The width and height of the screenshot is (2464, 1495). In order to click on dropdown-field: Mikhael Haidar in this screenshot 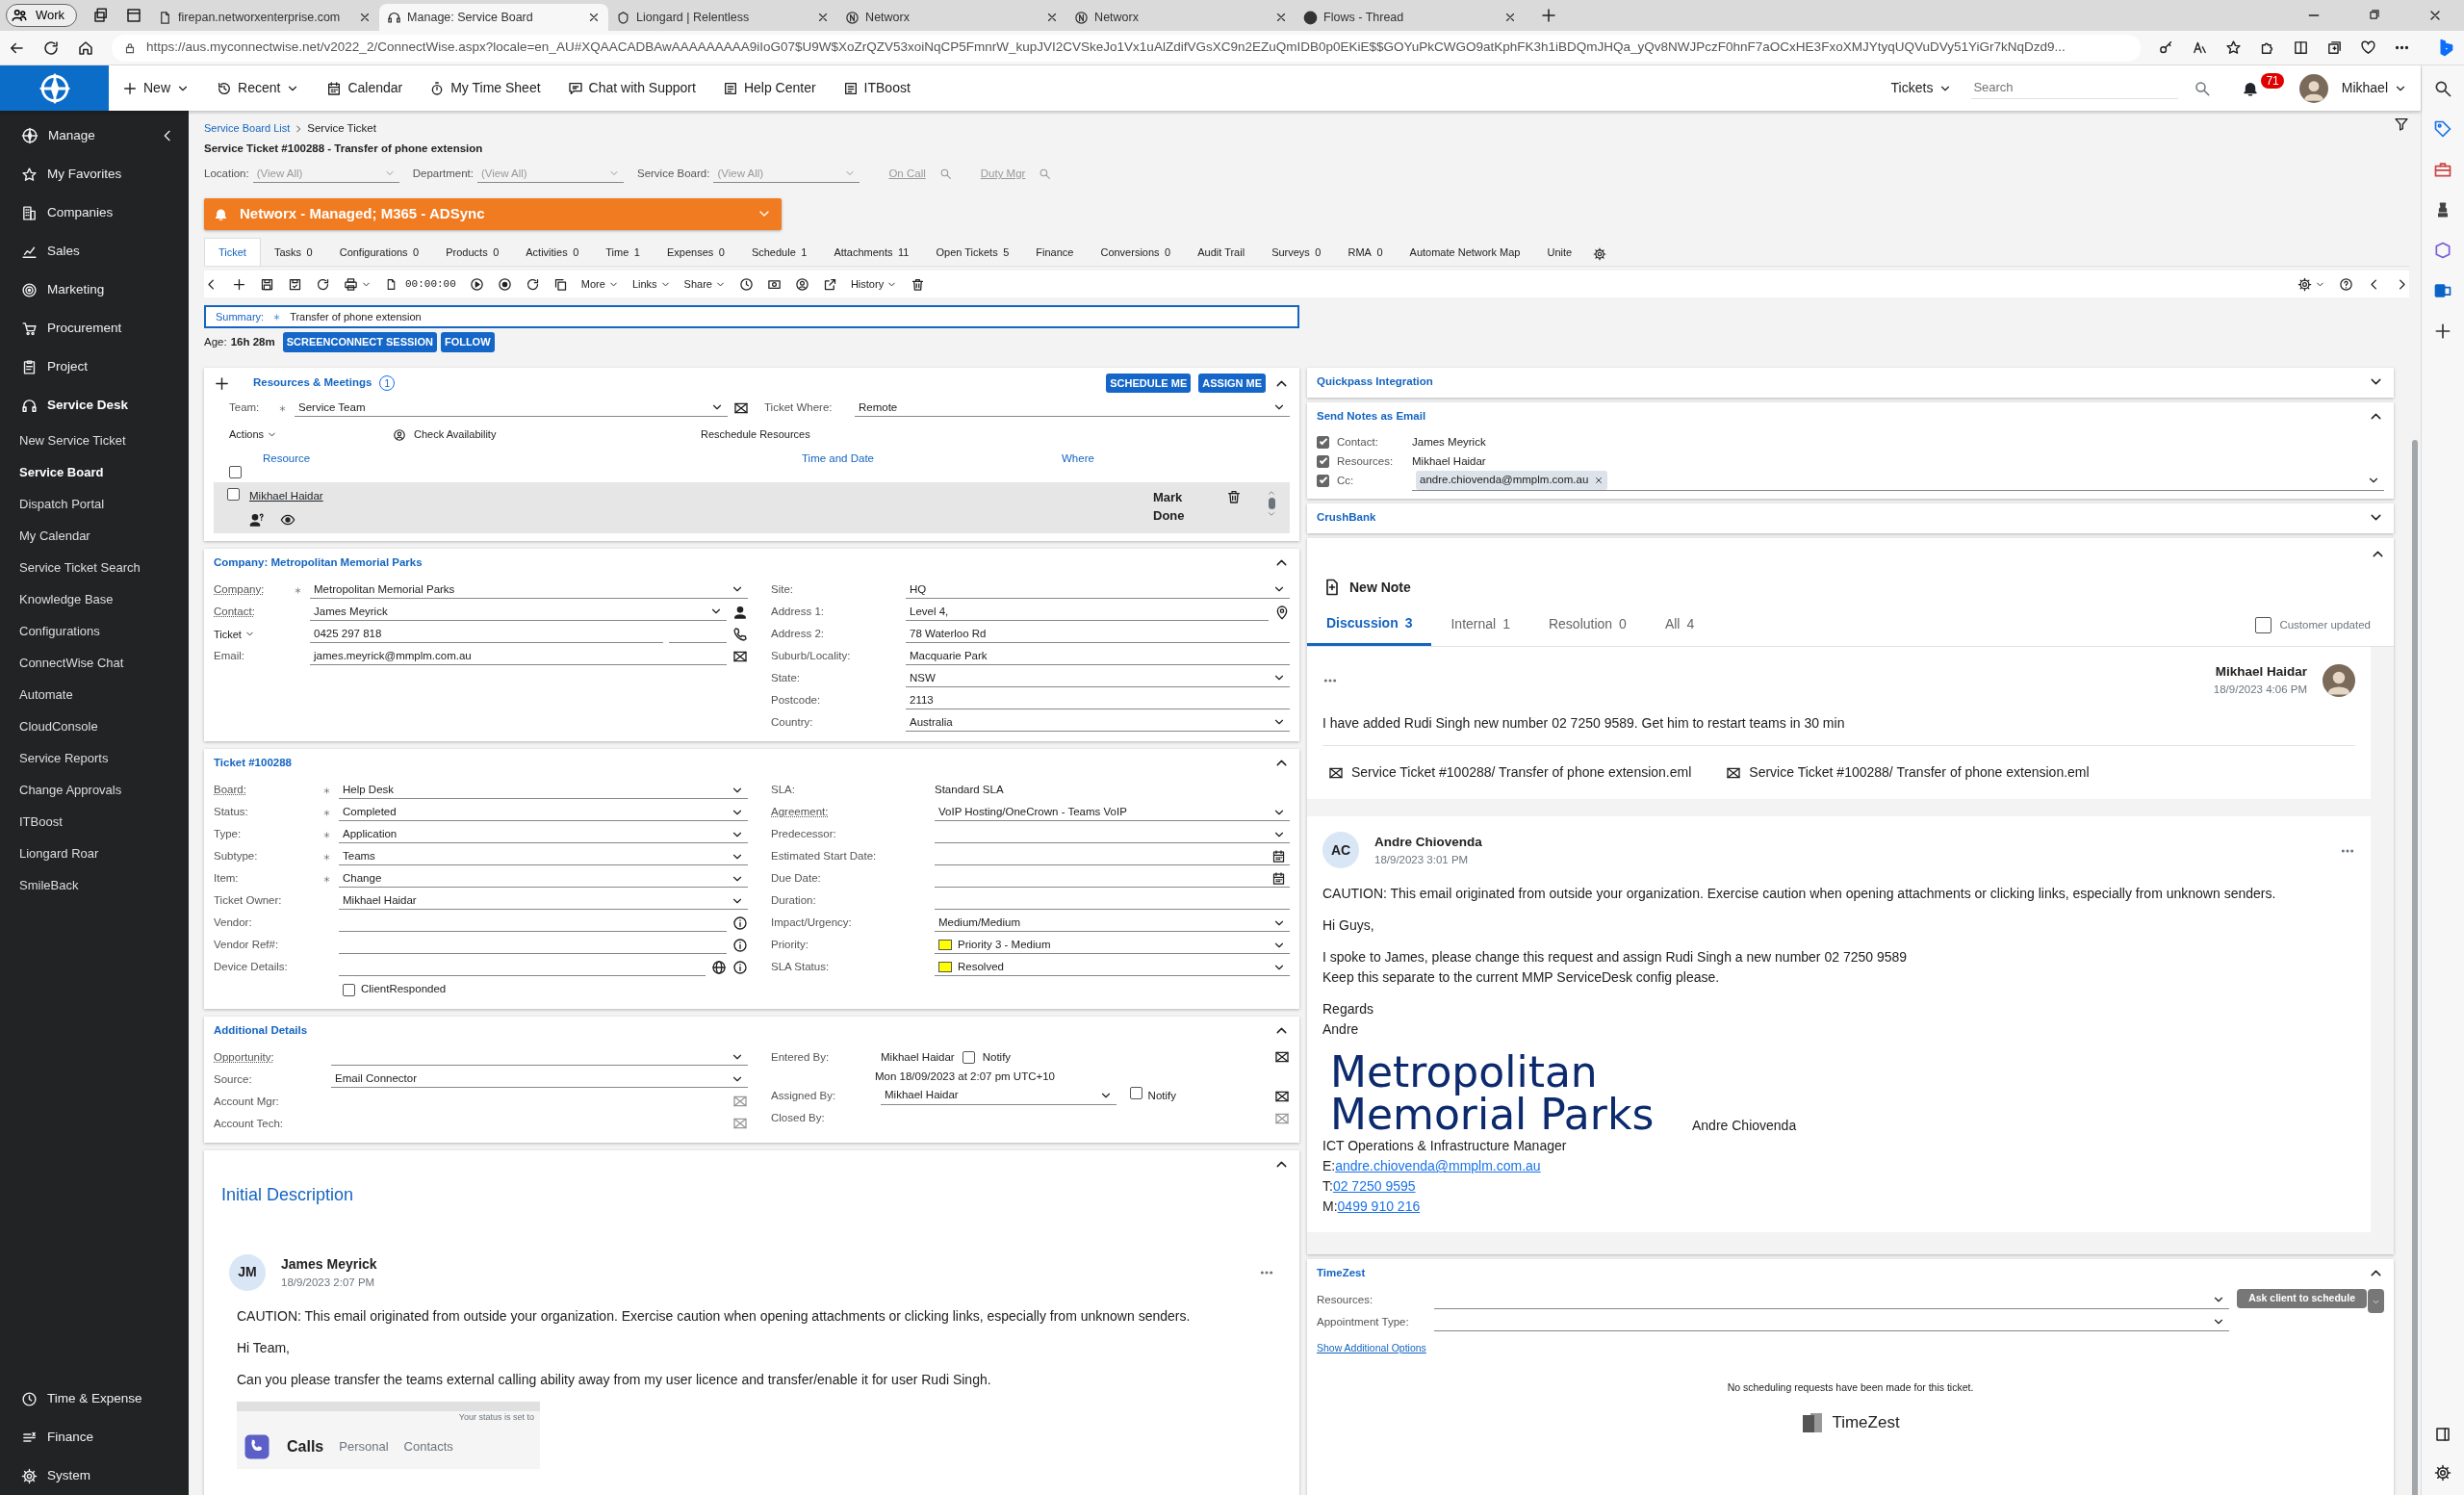, I will do `click(543, 901)`.